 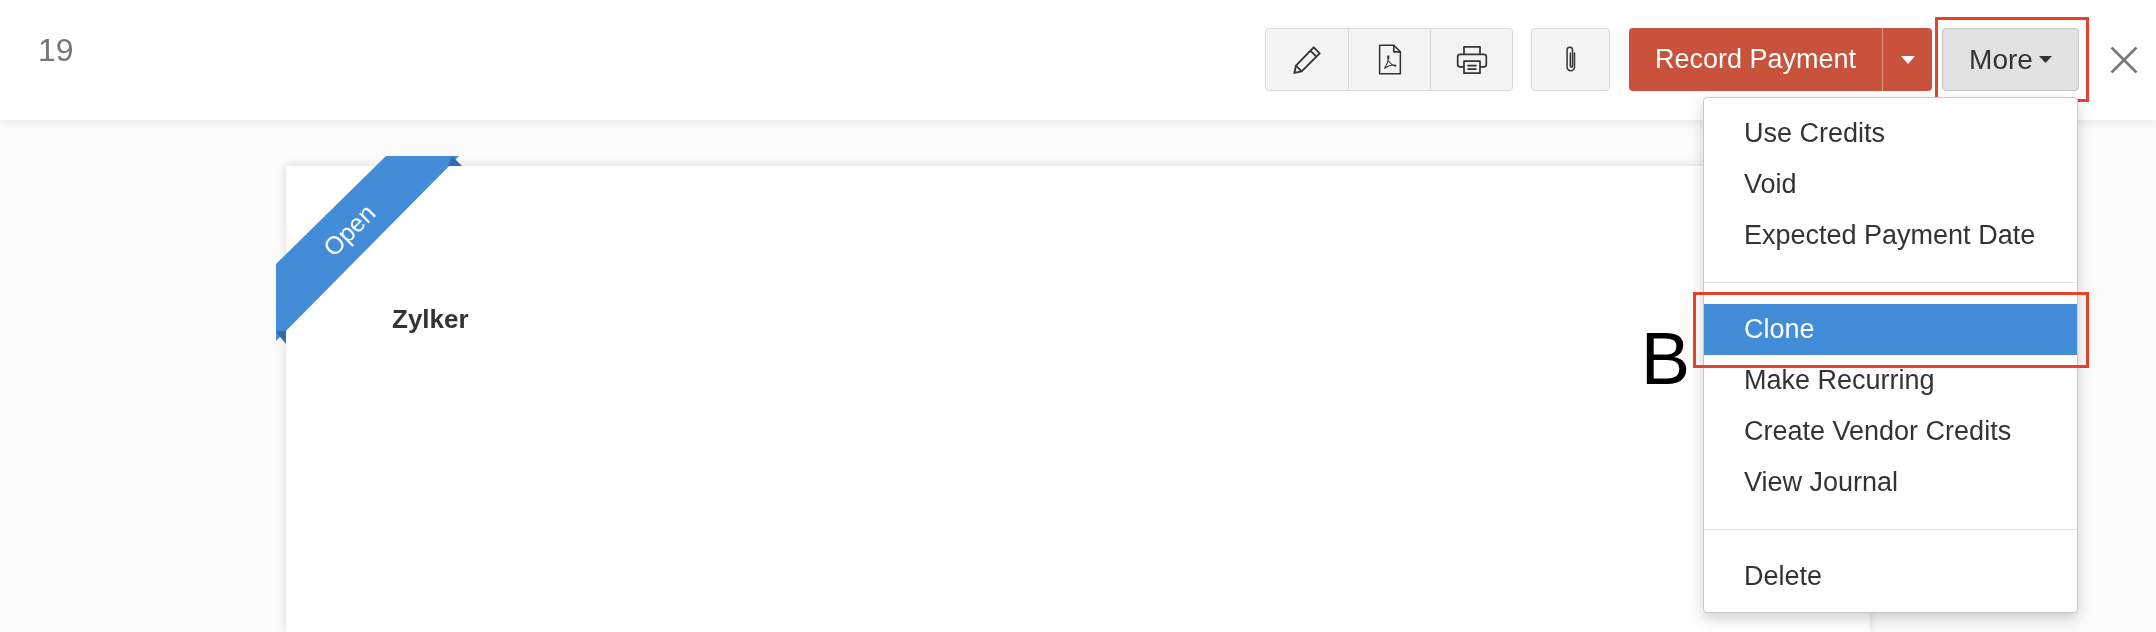 I want to click on menu-item: Create Vendor Credits, so click(x=1890, y=431).